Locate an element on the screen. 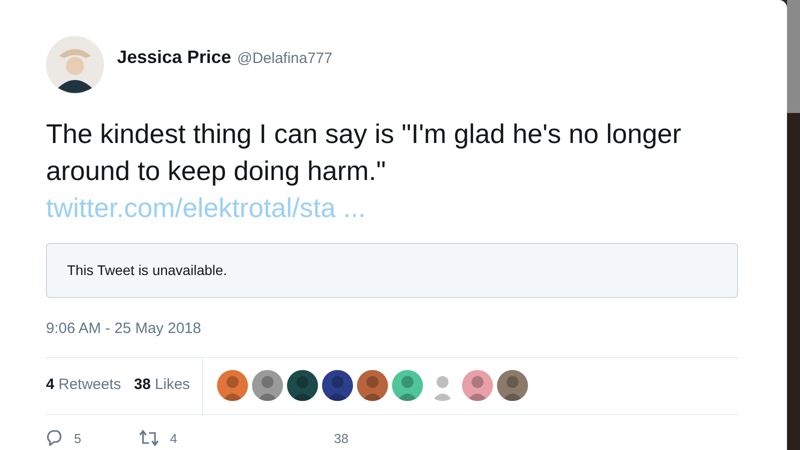  retweet-icon is located at coordinates (149, 438).